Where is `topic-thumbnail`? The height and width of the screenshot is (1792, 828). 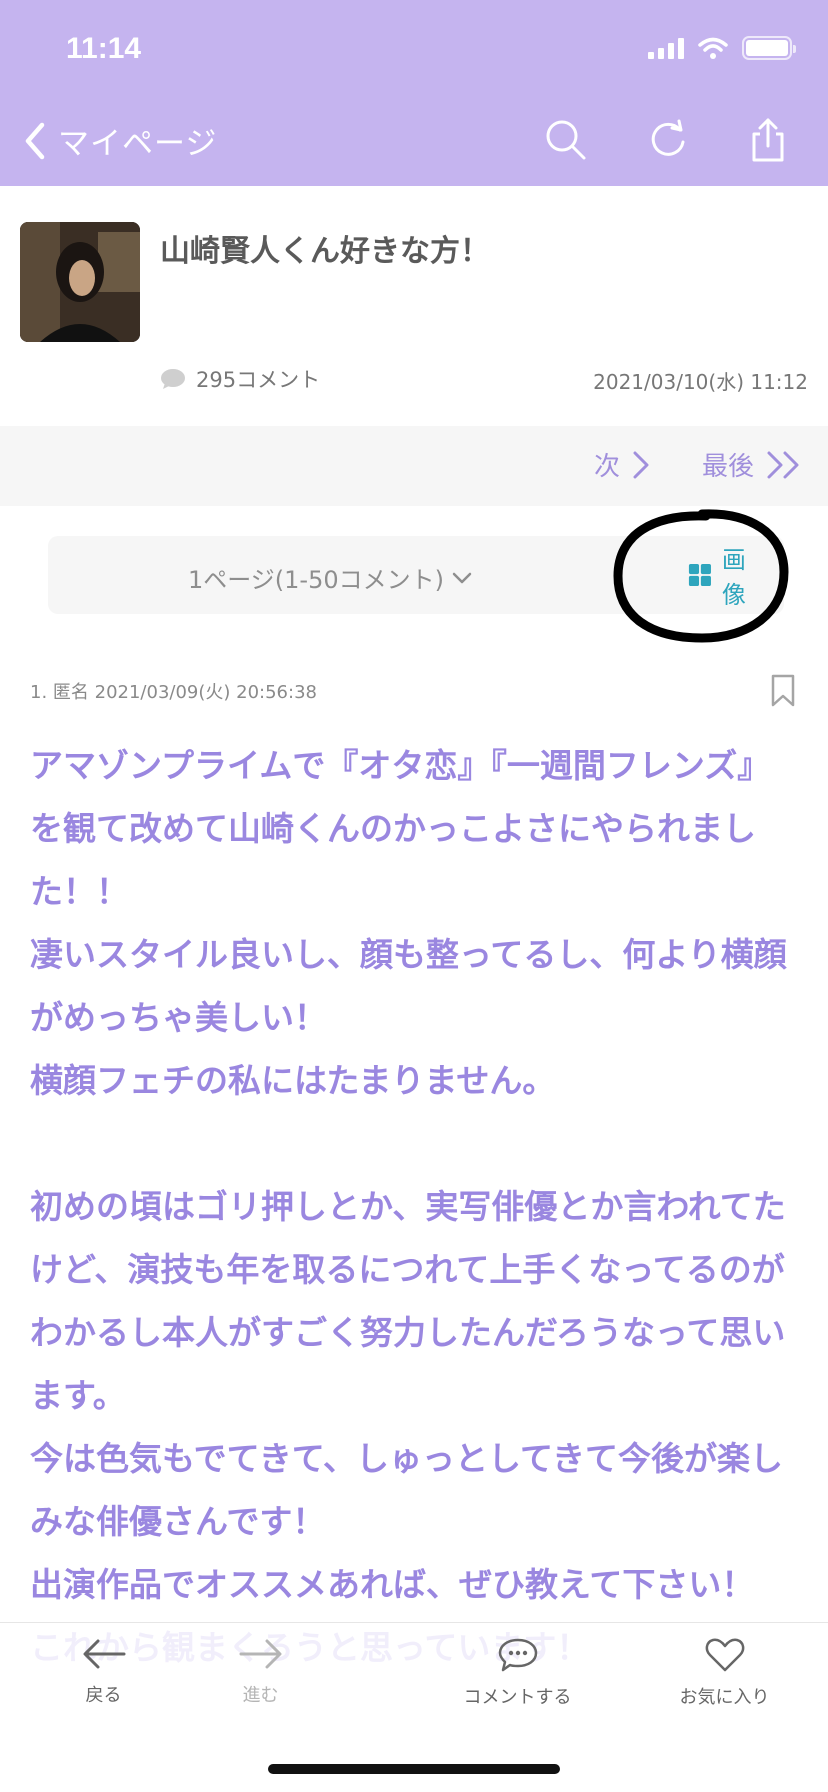 topic-thumbnail is located at coordinates (80, 282).